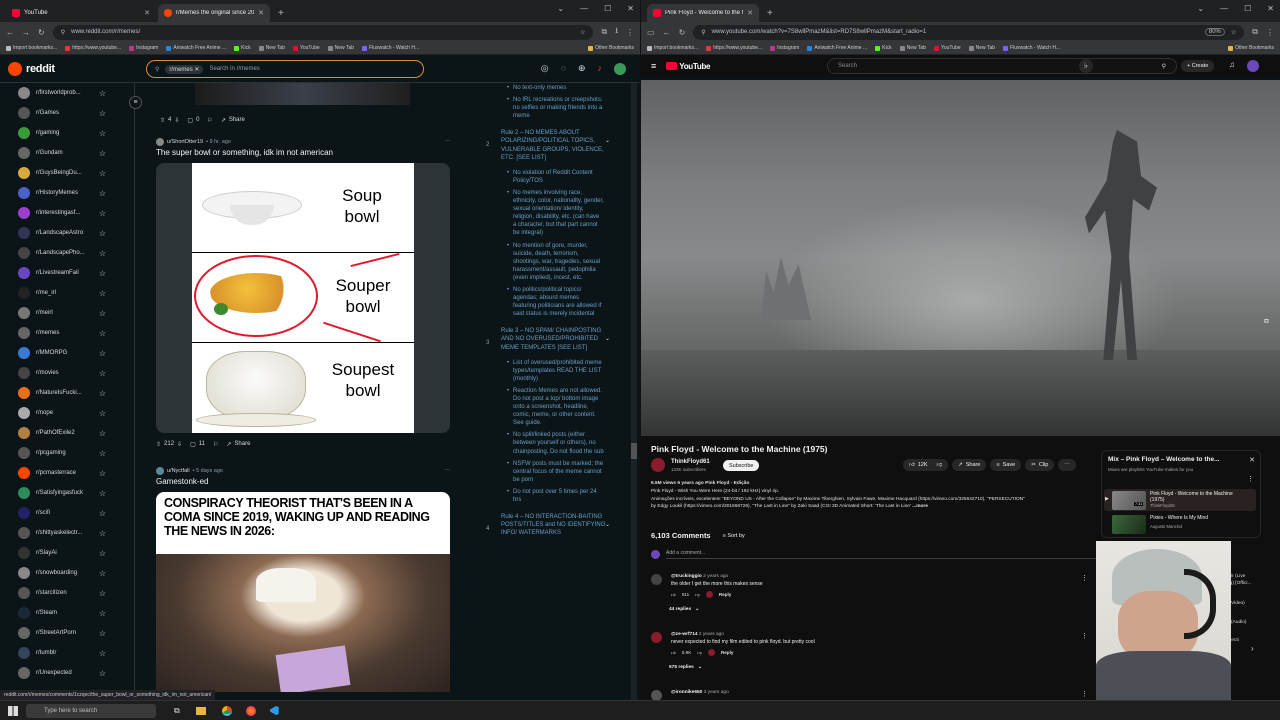 This screenshot has height=720, width=1280. Describe the element at coordinates (67, 673) in the screenshot. I see `sidebar-item: r/Unexpected ☆` at that location.